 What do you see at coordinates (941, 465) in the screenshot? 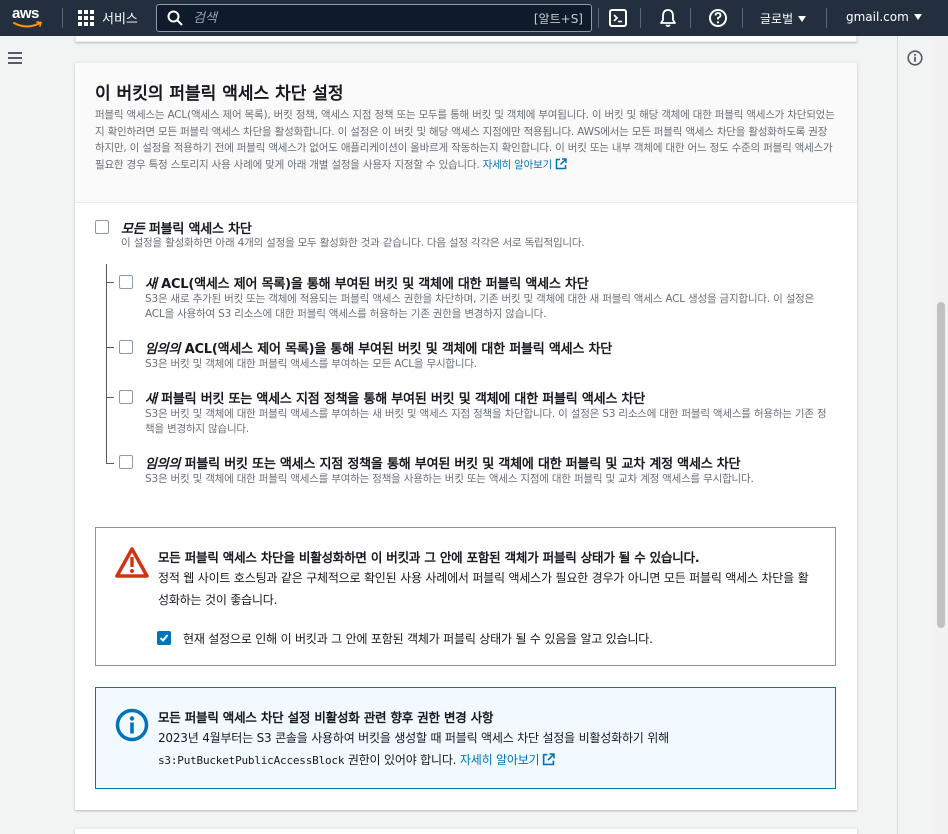
I see `scrollbar-thumb` at bounding box center [941, 465].